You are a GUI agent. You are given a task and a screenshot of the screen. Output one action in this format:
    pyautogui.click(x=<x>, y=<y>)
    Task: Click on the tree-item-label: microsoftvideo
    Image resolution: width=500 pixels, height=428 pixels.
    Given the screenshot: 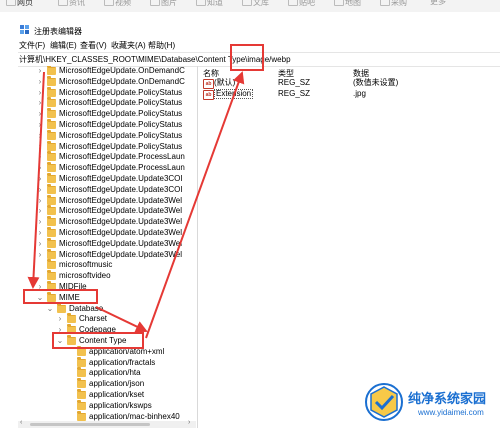 What is the action you would take?
    pyautogui.click(x=85, y=276)
    